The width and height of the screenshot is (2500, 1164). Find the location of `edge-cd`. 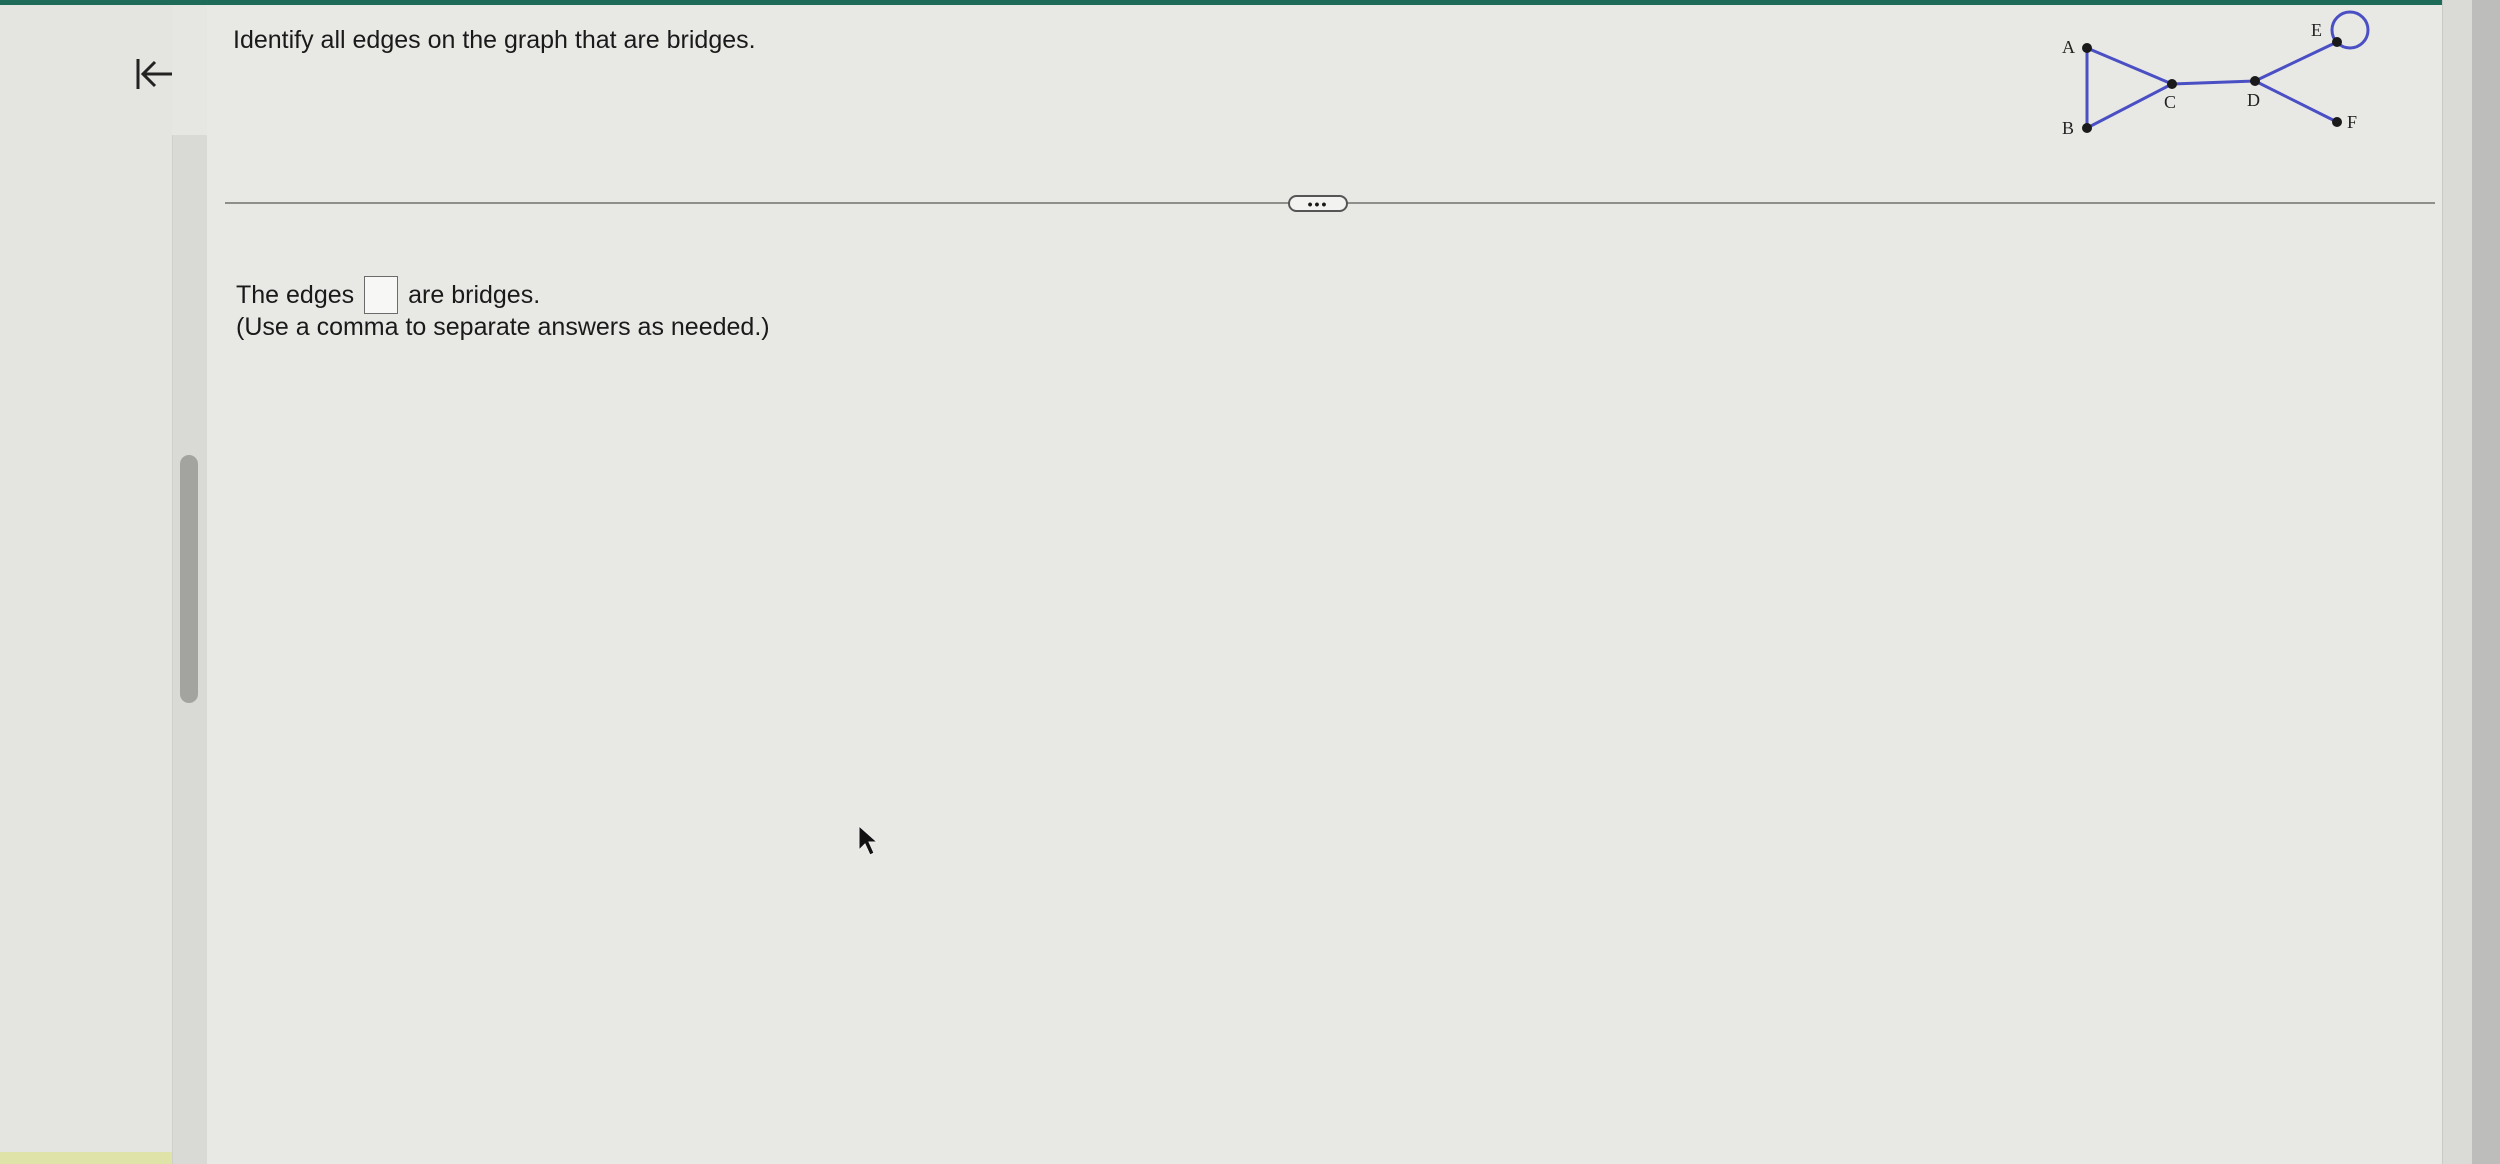

edge-cd is located at coordinates (2213, 82).